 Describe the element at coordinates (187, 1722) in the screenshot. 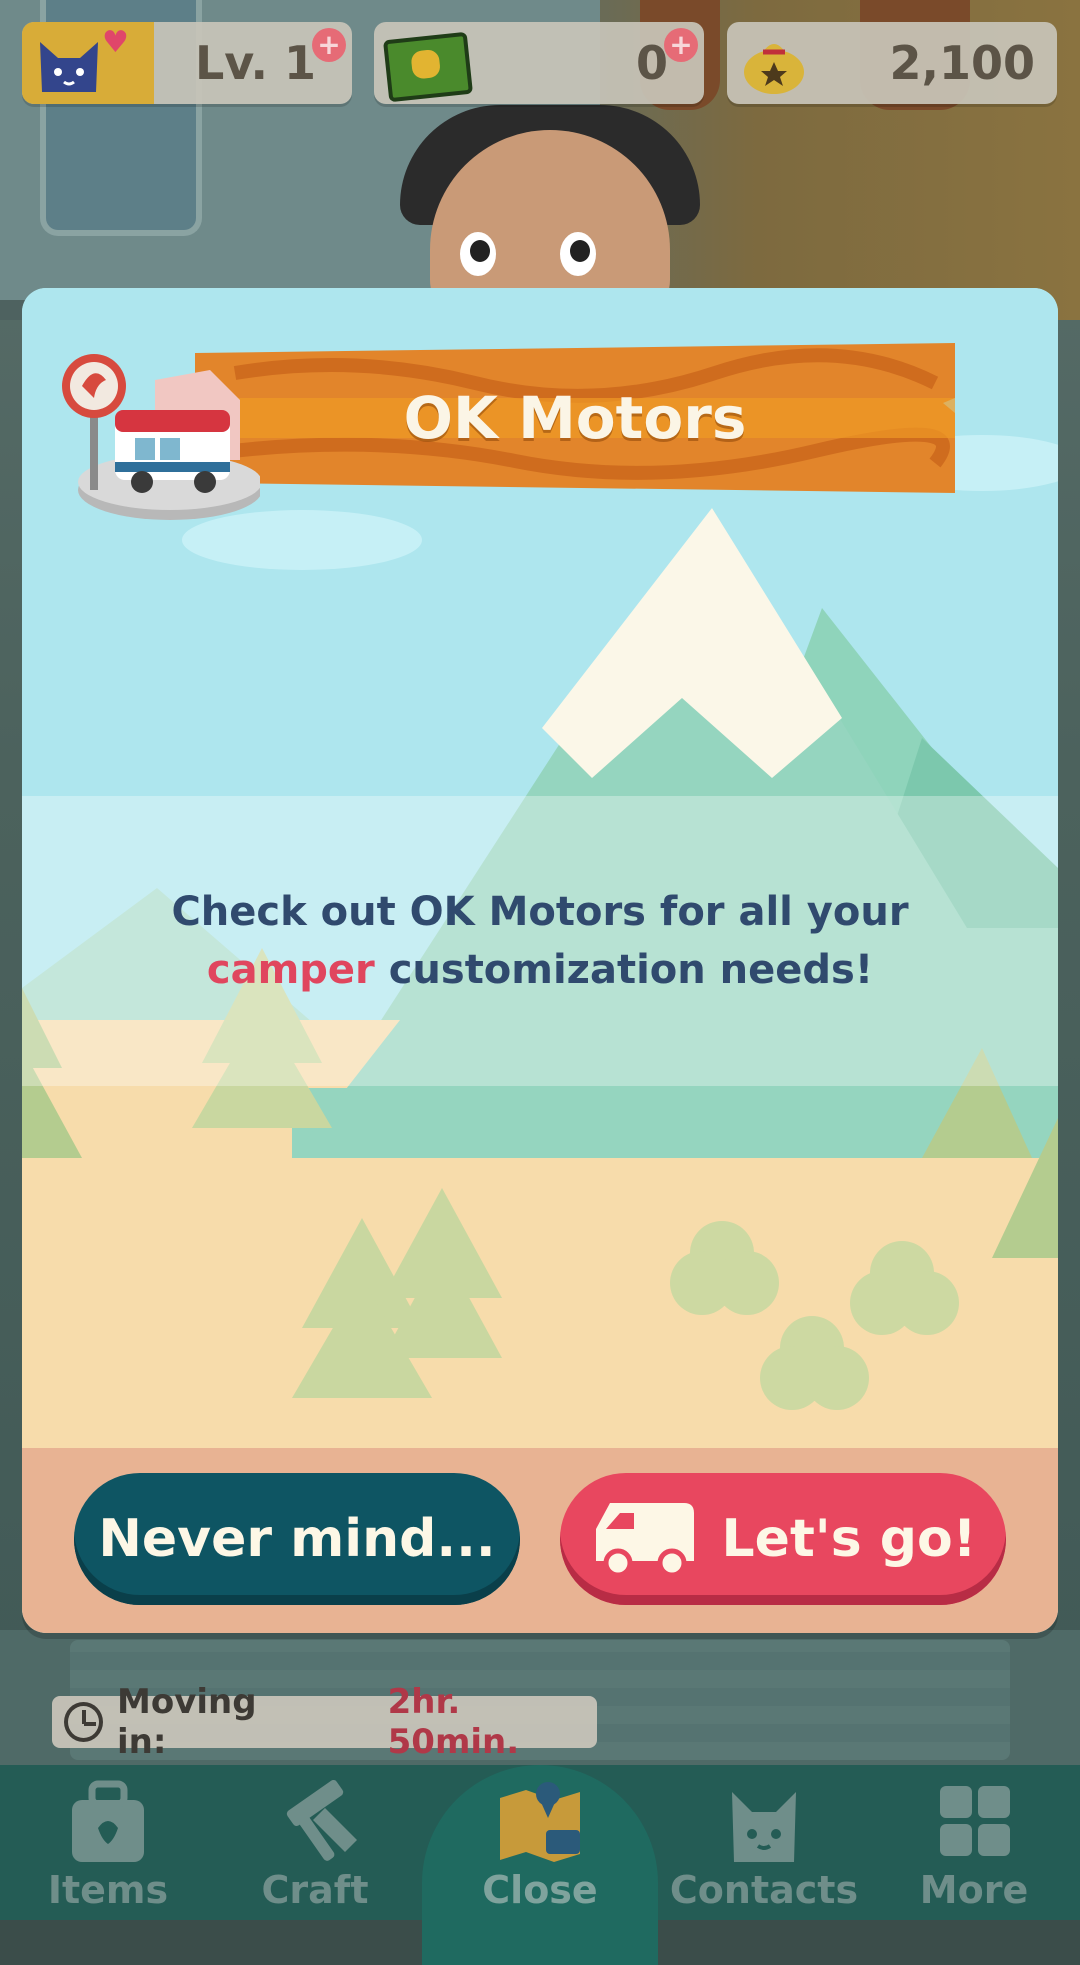

I see `moving-in-label: Moving in:` at that location.